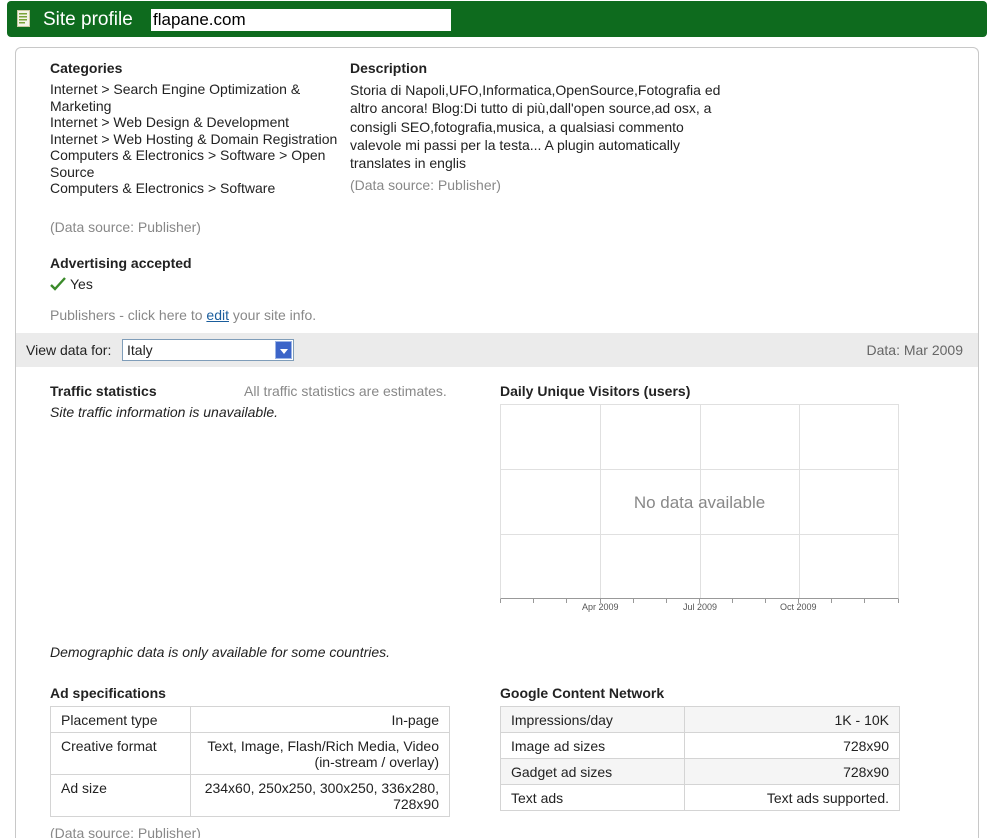  Describe the element at coordinates (700, 607) in the screenshot. I see `x-tick-label: Jul 2009` at that location.